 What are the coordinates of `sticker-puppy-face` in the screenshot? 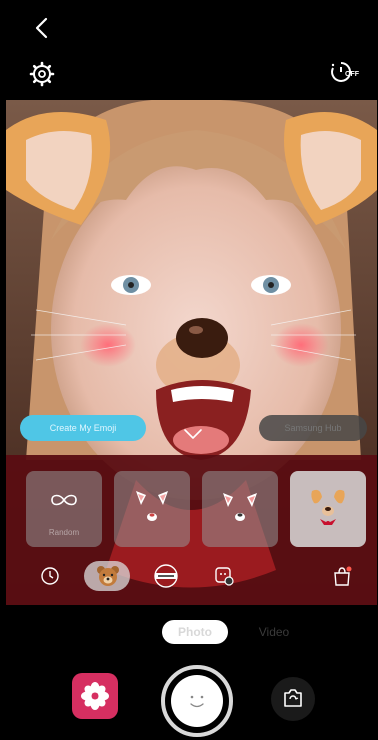 It's located at (328, 509).